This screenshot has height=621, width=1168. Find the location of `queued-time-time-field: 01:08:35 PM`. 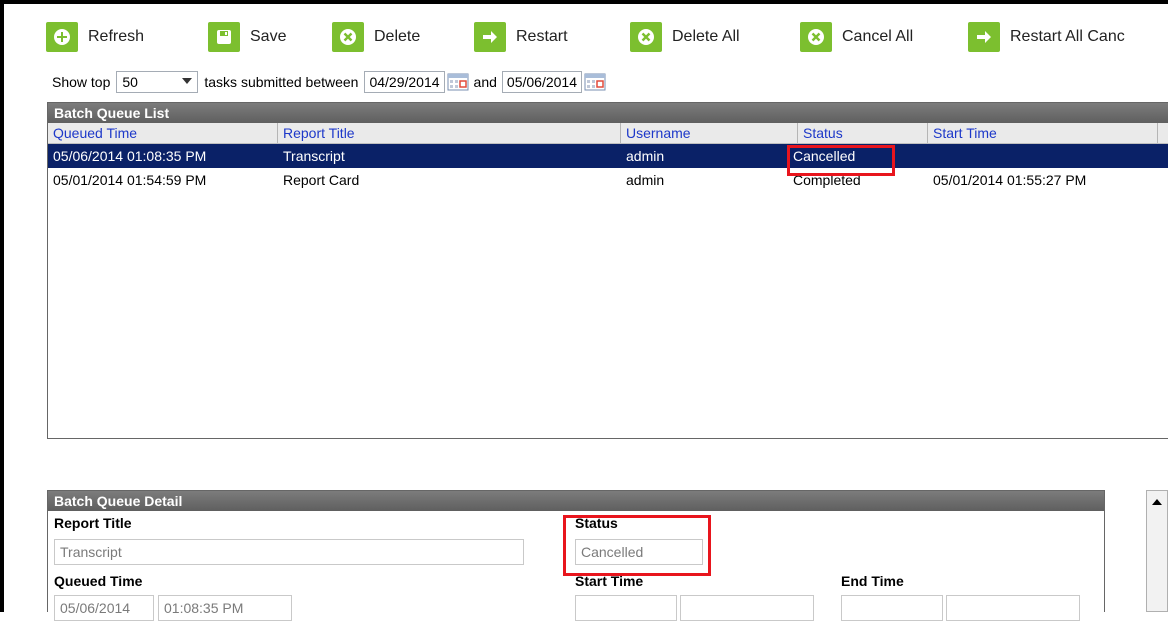

queued-time-time-field: 01:08:35 PM is located at coordinates (225, 608).